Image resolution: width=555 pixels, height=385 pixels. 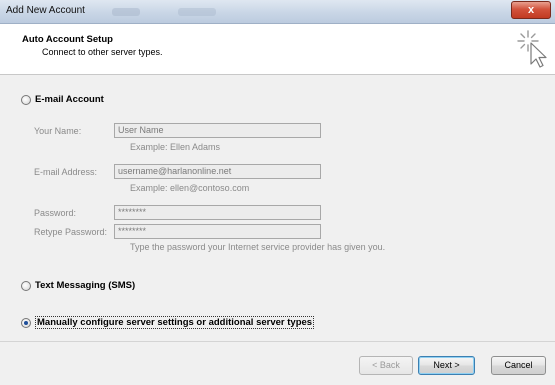 I want to click on email-account-option: E-mail Account, so click(x=62, y=99).